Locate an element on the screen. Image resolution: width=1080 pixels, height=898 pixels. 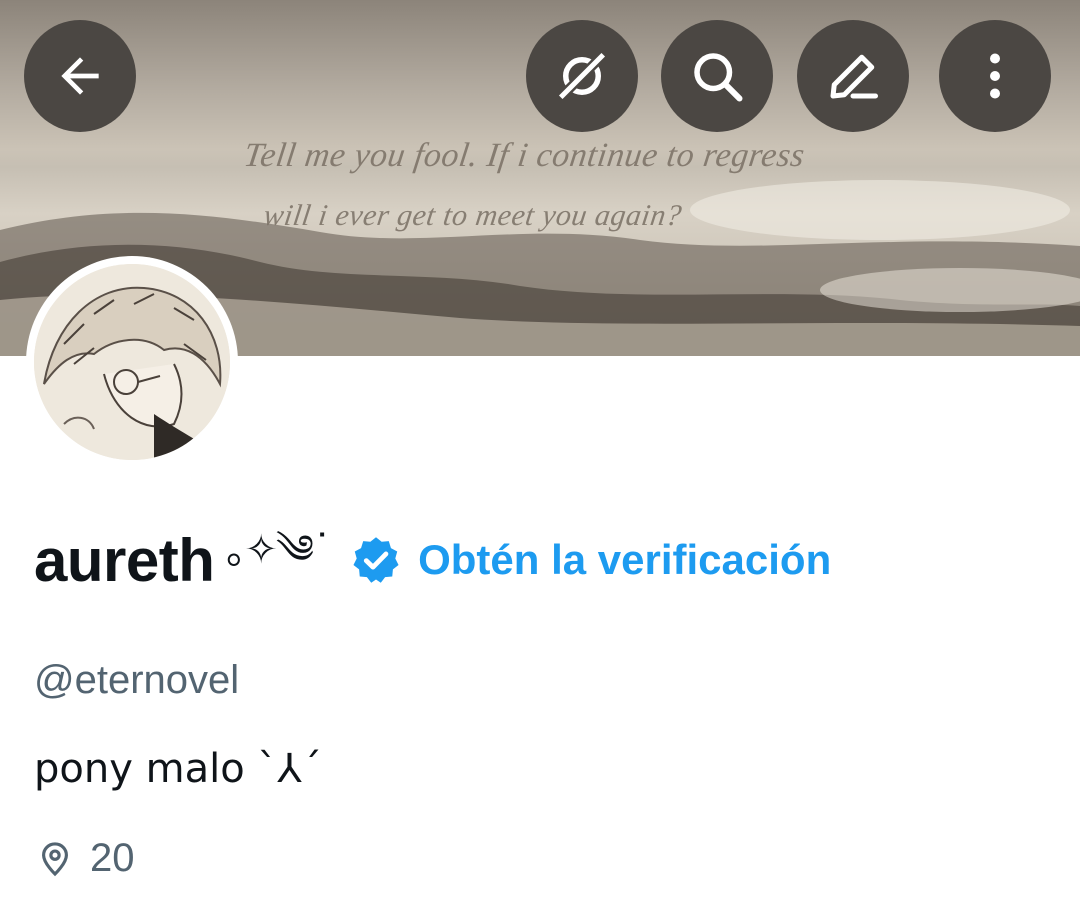
edit-icon is located at coordinates (854, 76).